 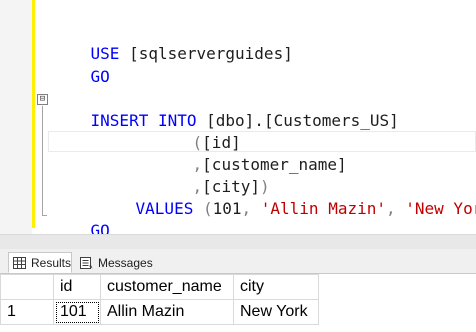 I want to click on number-literal: 101, so click(x=227, y=208).